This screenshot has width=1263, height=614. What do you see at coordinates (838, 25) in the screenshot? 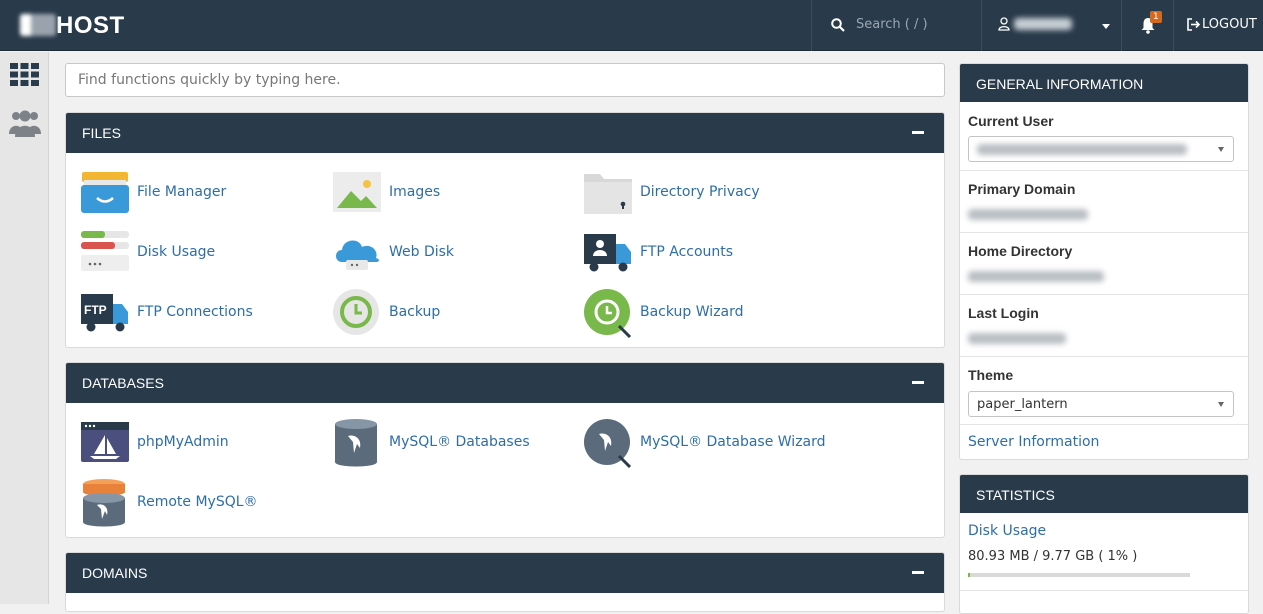
I see `search-icon` at bounding box center [838, 25].